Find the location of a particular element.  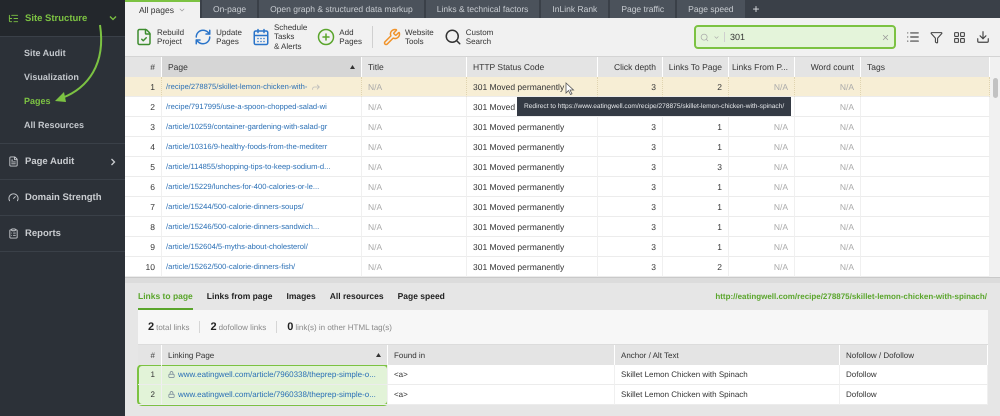

sidebar-item: Visualization is located at coordinates (39, 77).